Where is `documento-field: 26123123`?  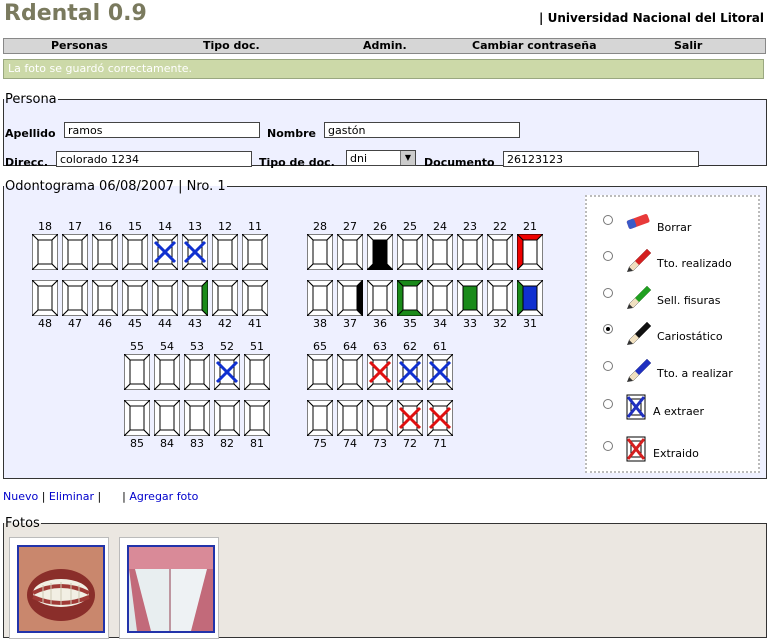
documento-field: 26123123 is located at coordinates (601, 159).